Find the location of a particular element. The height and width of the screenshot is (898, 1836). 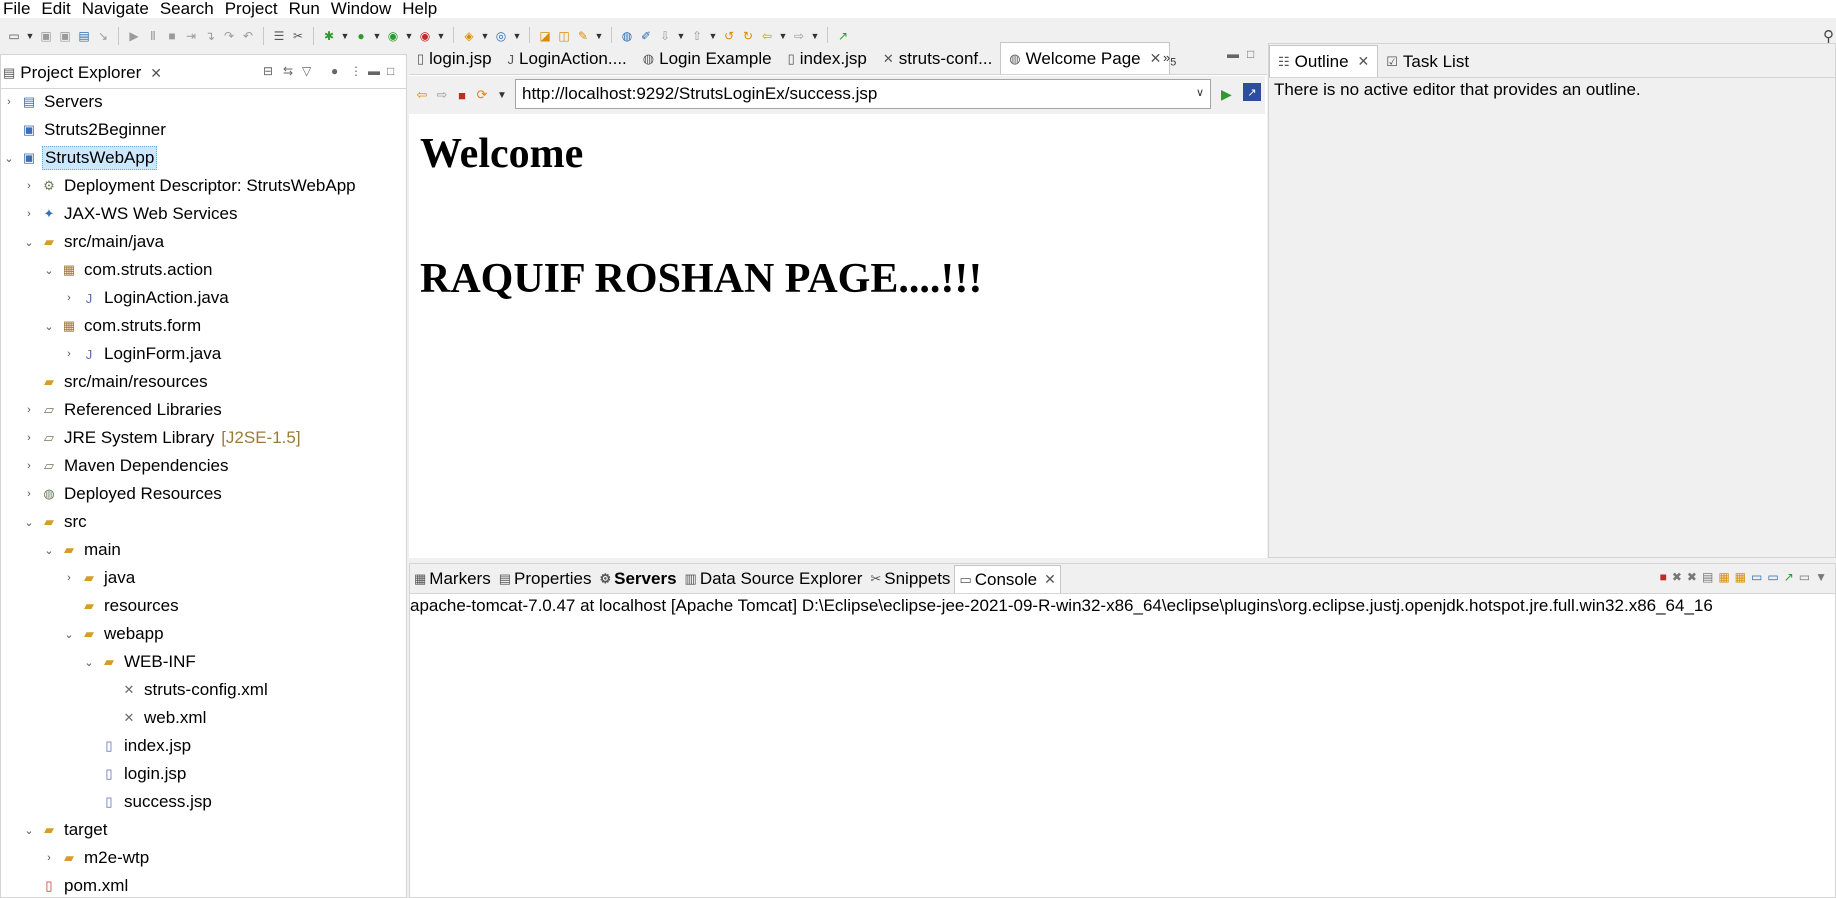

tree-item: › ▱ Maven Dependencies is located at coordinates (203, 466).